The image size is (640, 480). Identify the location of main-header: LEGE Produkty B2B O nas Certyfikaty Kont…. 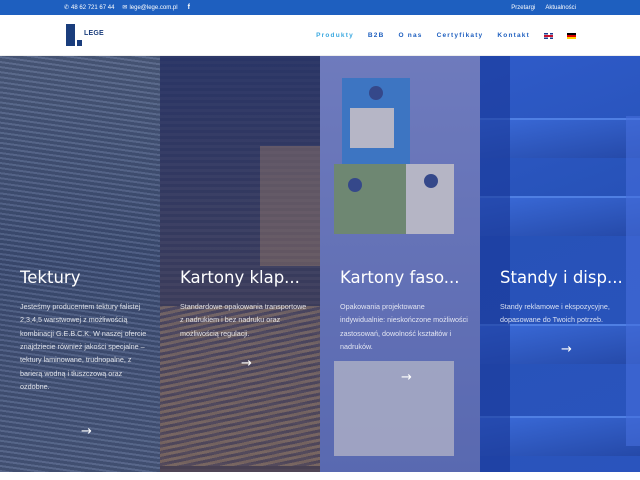
(320, 35).